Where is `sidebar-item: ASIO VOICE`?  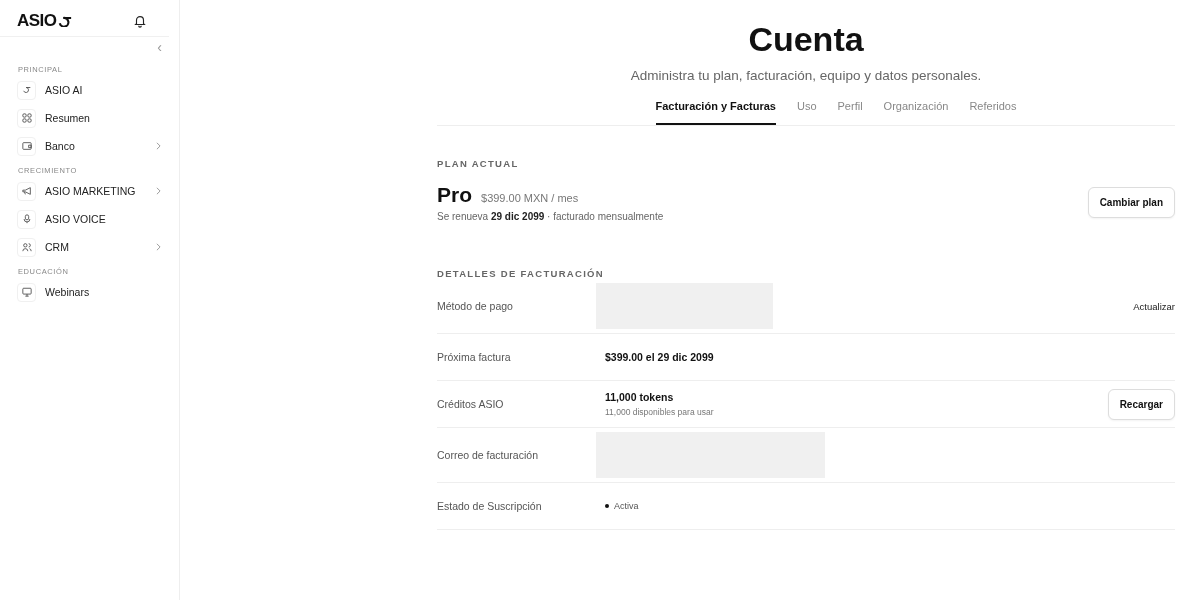
sidebar-item: ASIO VOICE is located at coordinates (89, 219).